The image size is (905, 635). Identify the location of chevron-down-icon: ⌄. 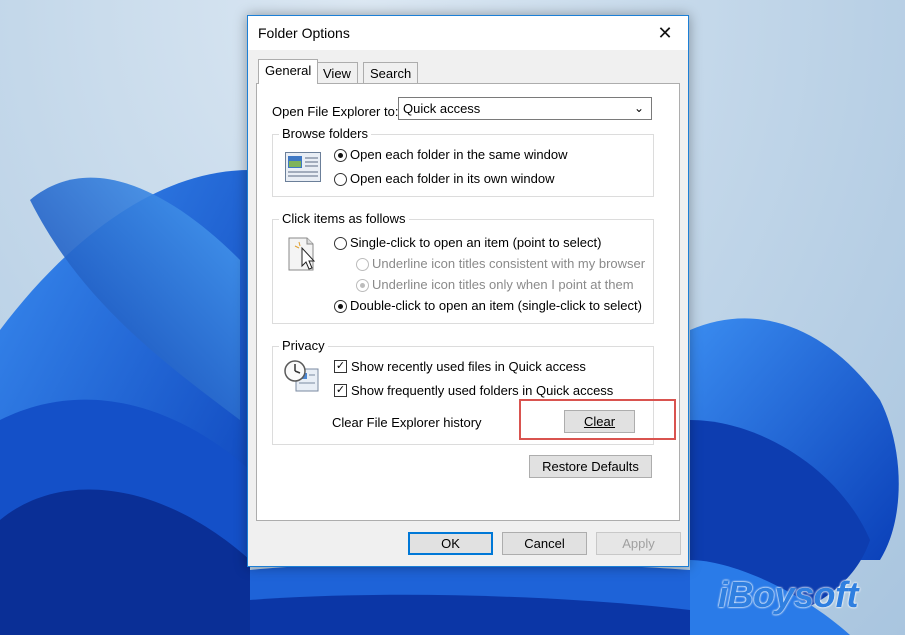
(638, 108).